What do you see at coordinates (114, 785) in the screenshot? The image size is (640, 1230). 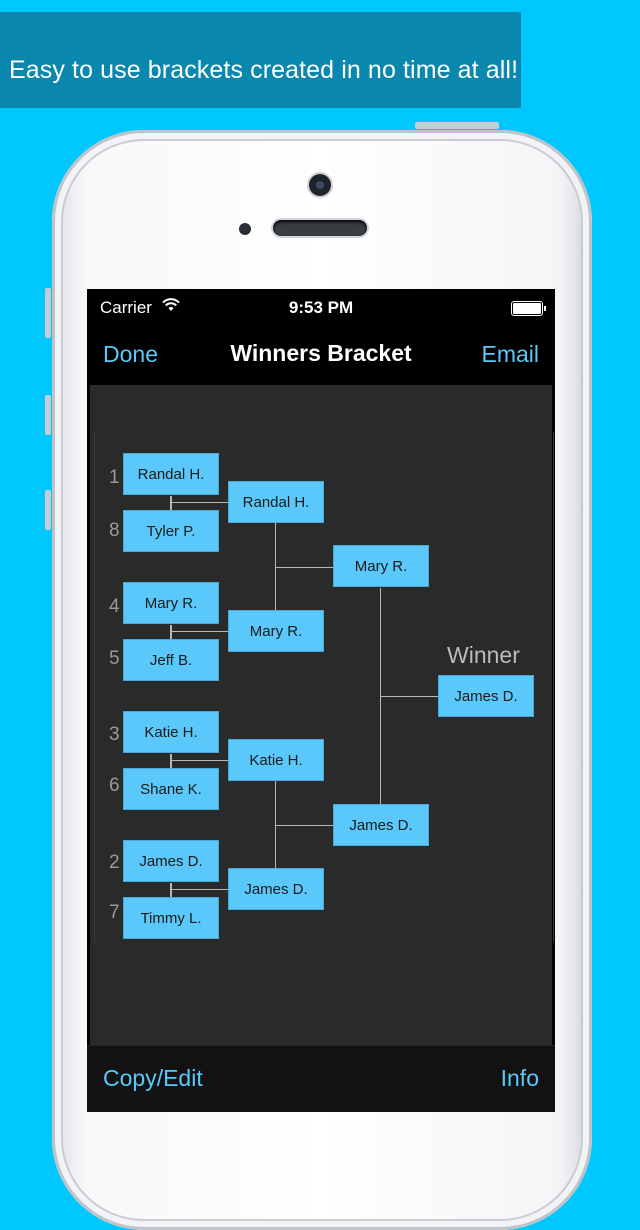 I see `seed-number: 6` at bounding box center [114, 785].